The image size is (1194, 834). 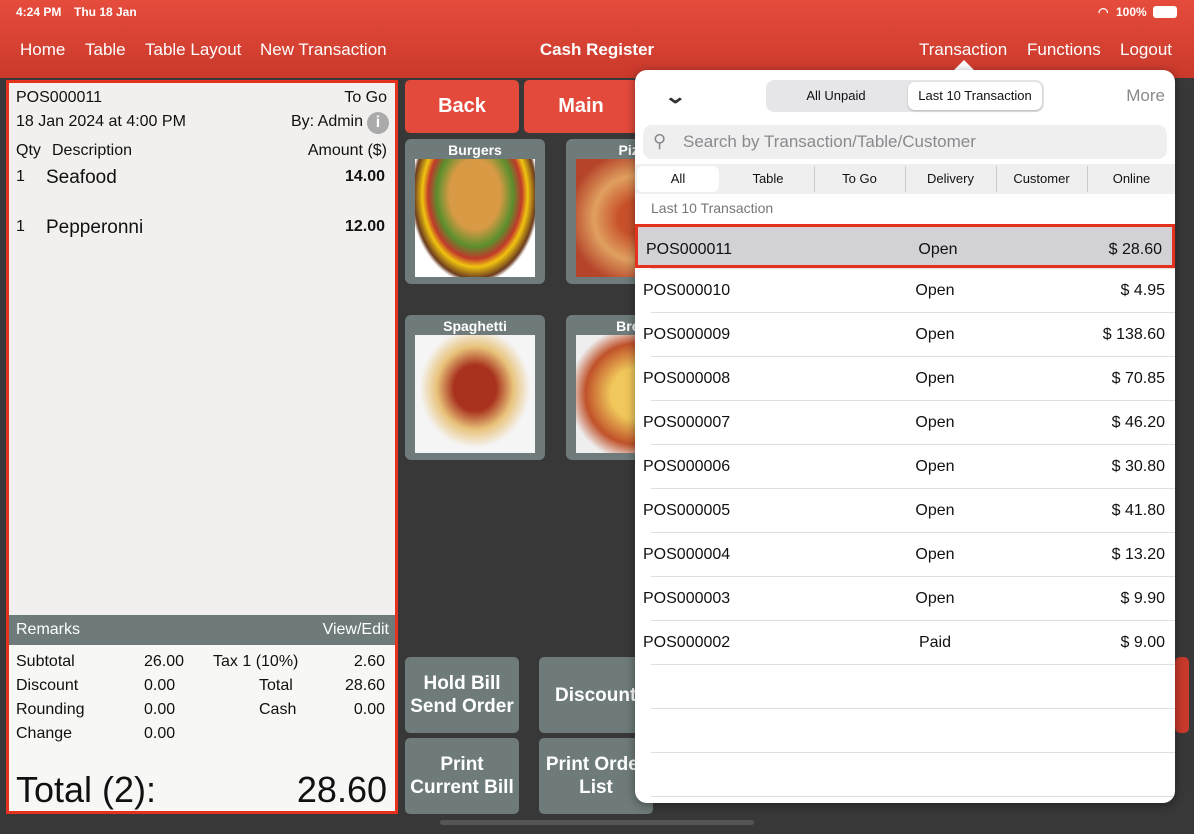 I want to click on search-placeholder: Search by Transaction/Table/Customer, so click(x=829, y=141).